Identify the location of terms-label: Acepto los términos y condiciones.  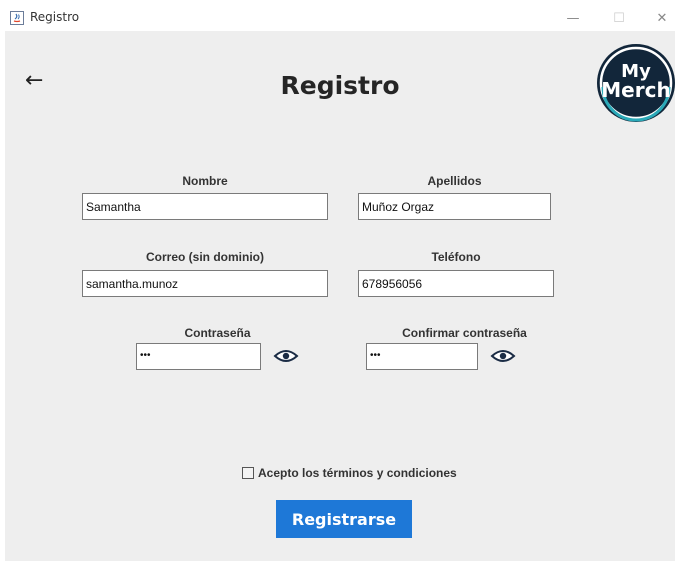
(357, 473).